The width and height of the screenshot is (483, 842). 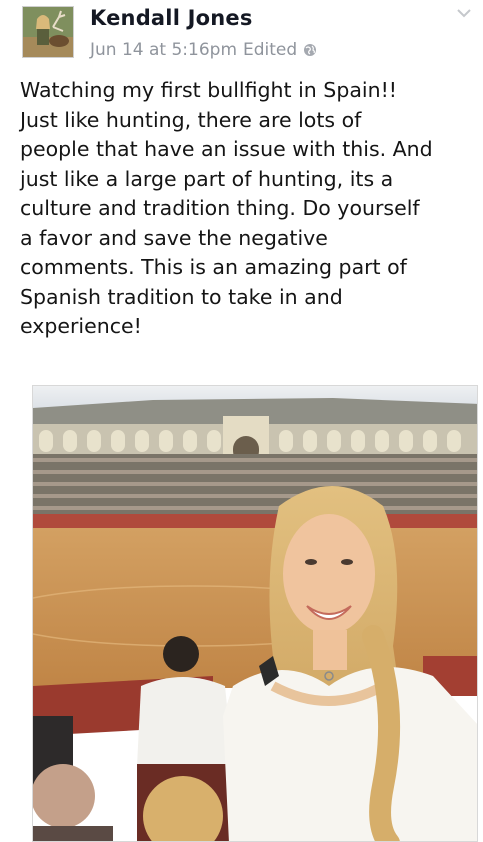 I want to click on avatar-image, so click(x=48, y=32).